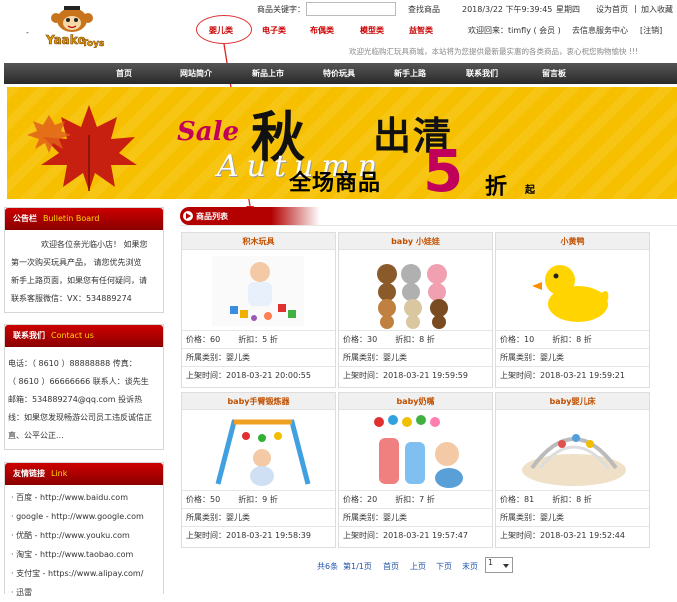 The width and height of the screenshot is (677, 602). Describe the element at coordinates (470, 566) in the screenshot. I see `pager-last: 末页` at that location.